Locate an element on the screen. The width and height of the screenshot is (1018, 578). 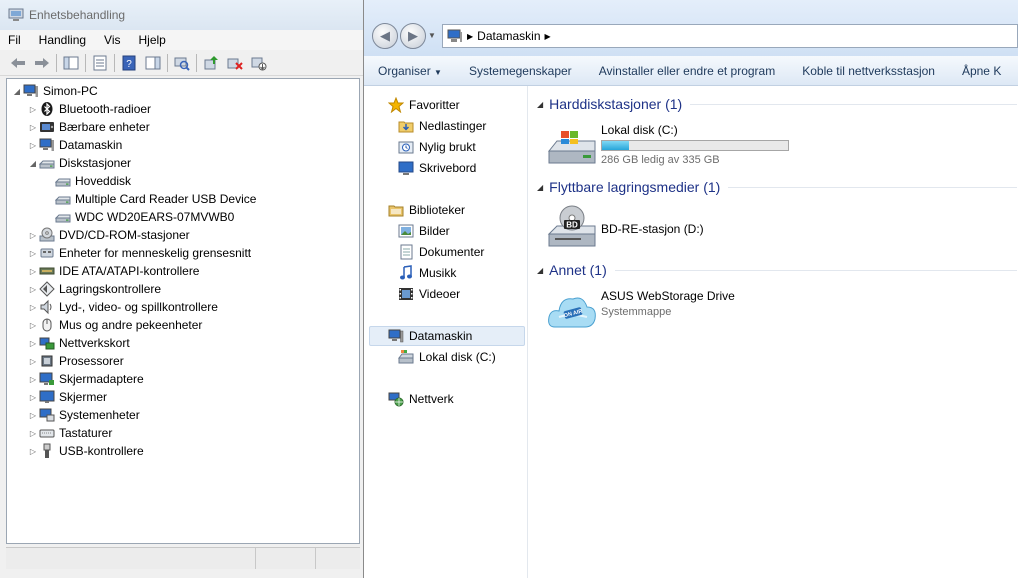
show-hide-tree-button is located at coordinates (71, 63).